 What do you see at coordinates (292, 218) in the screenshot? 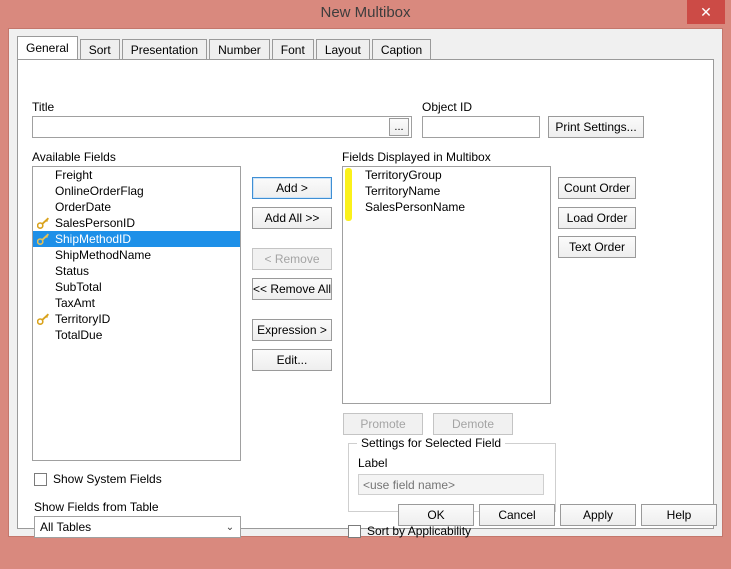
I see `add-all-button: Add All >>` at bounding box center [292, 218].